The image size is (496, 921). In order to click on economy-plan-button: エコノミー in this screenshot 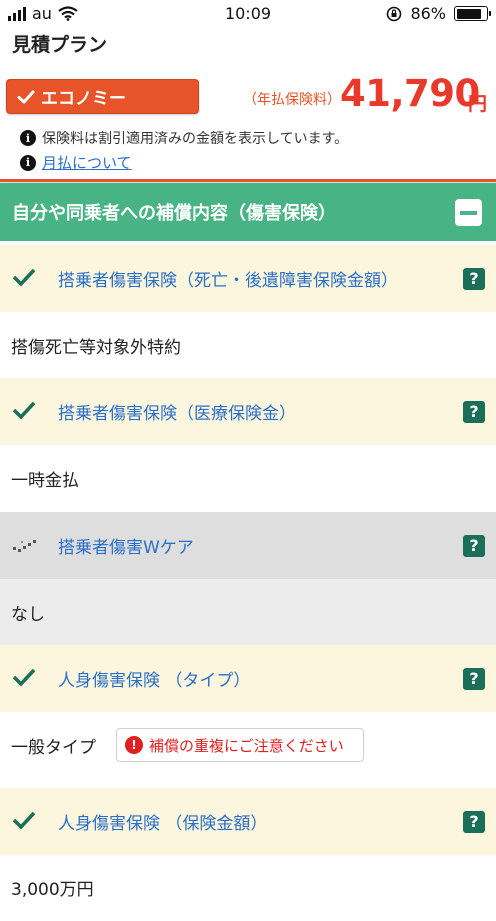, I will do `click(102, 96)`.